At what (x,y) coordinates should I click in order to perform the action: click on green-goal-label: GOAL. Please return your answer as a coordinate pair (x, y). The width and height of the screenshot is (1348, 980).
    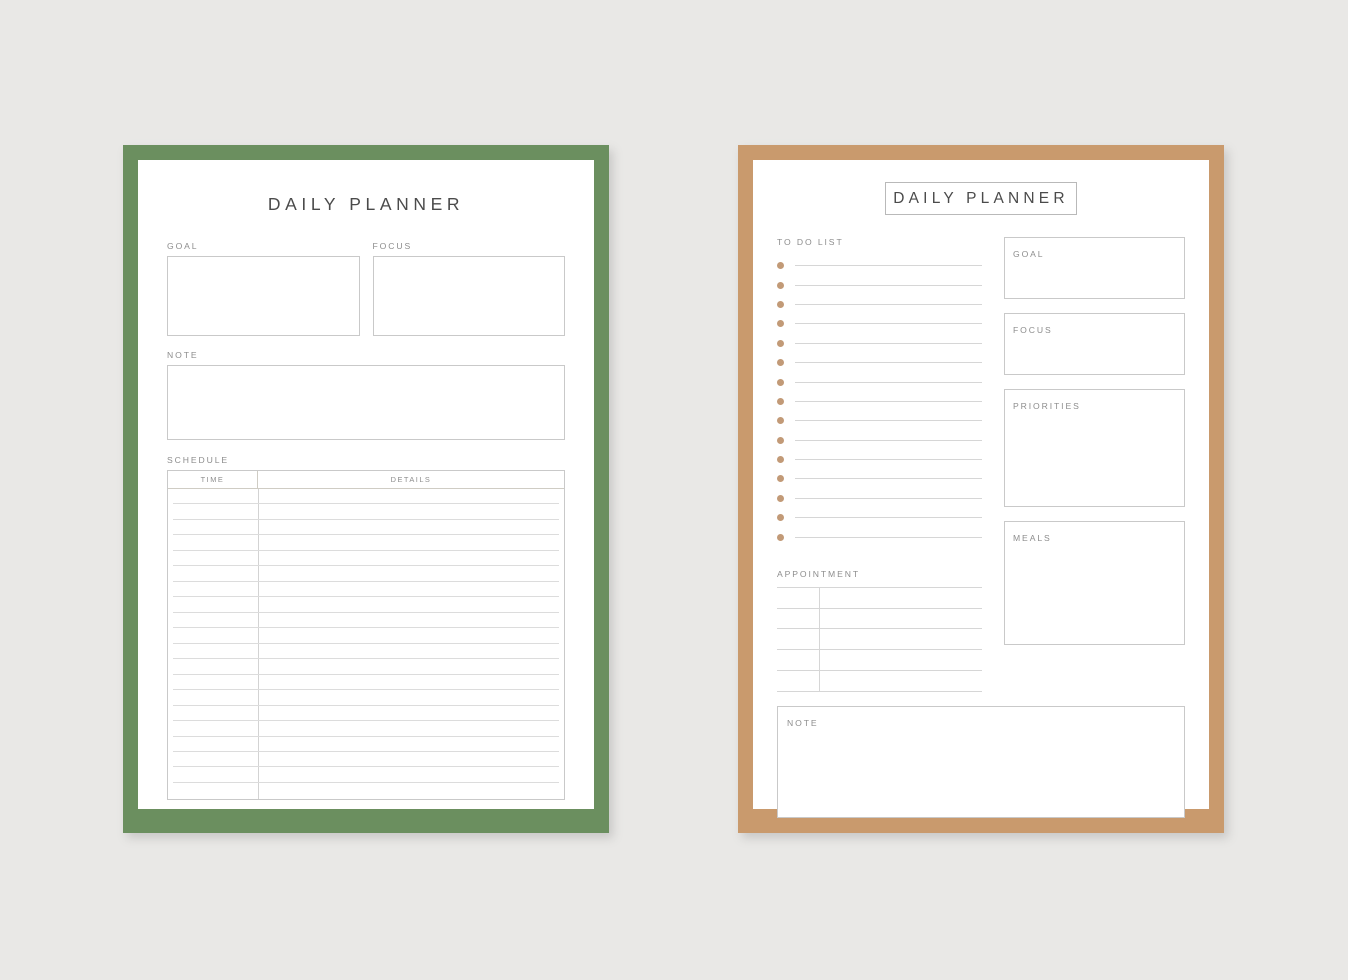
    Looking at the image, I should click on (183, 246).